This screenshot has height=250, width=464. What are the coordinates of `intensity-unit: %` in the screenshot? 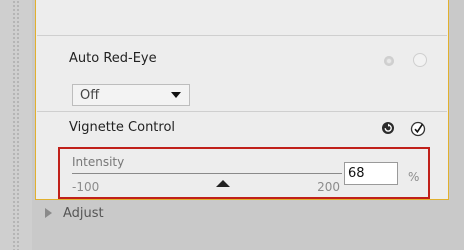 It's located at (414, 177).